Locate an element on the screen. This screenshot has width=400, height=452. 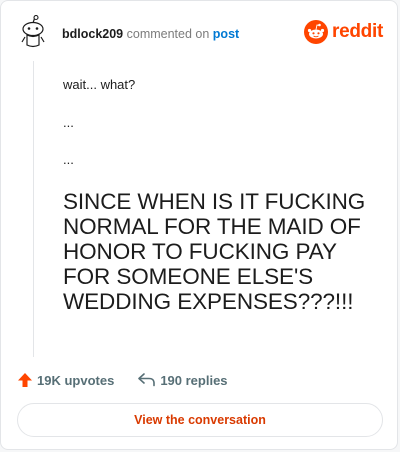
comment-stats: 19K upvotes 190 replies is located at coordinates (134, 380).